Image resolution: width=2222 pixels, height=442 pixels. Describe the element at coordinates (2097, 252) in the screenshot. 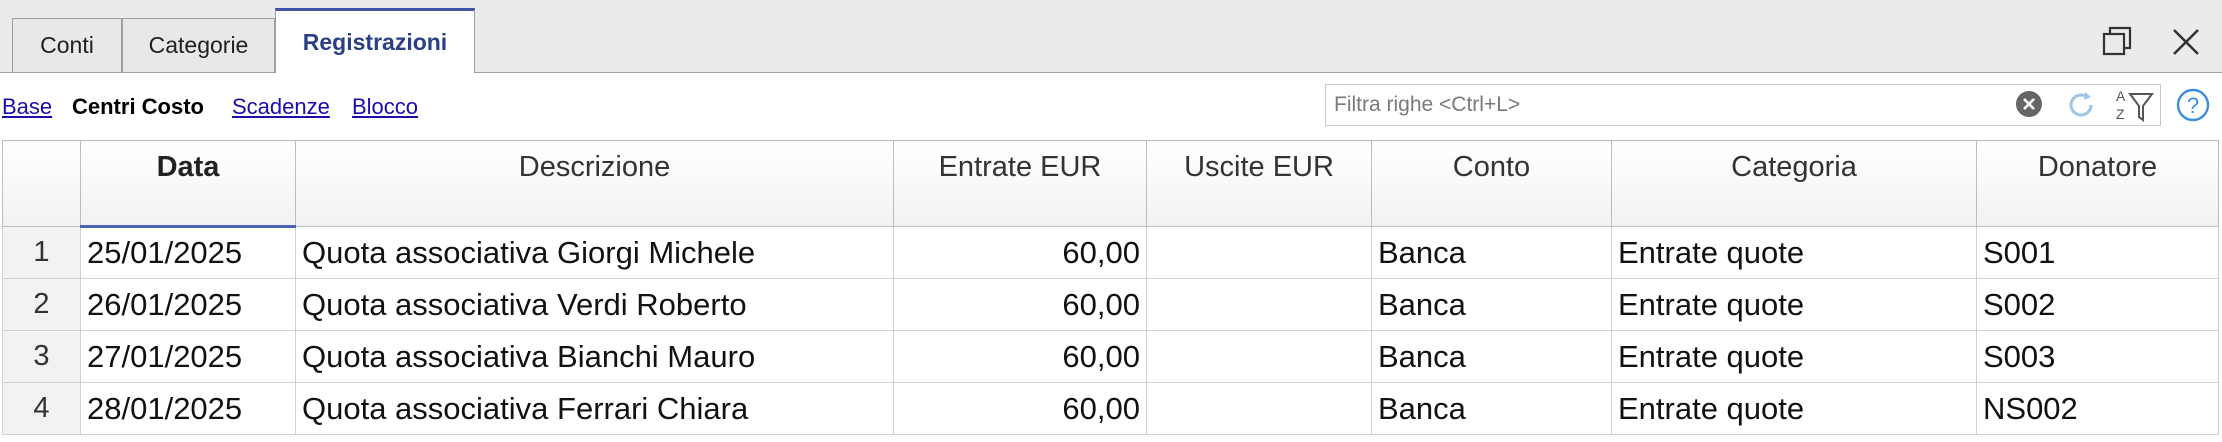

I see `cell-donatore: S001` at that location.